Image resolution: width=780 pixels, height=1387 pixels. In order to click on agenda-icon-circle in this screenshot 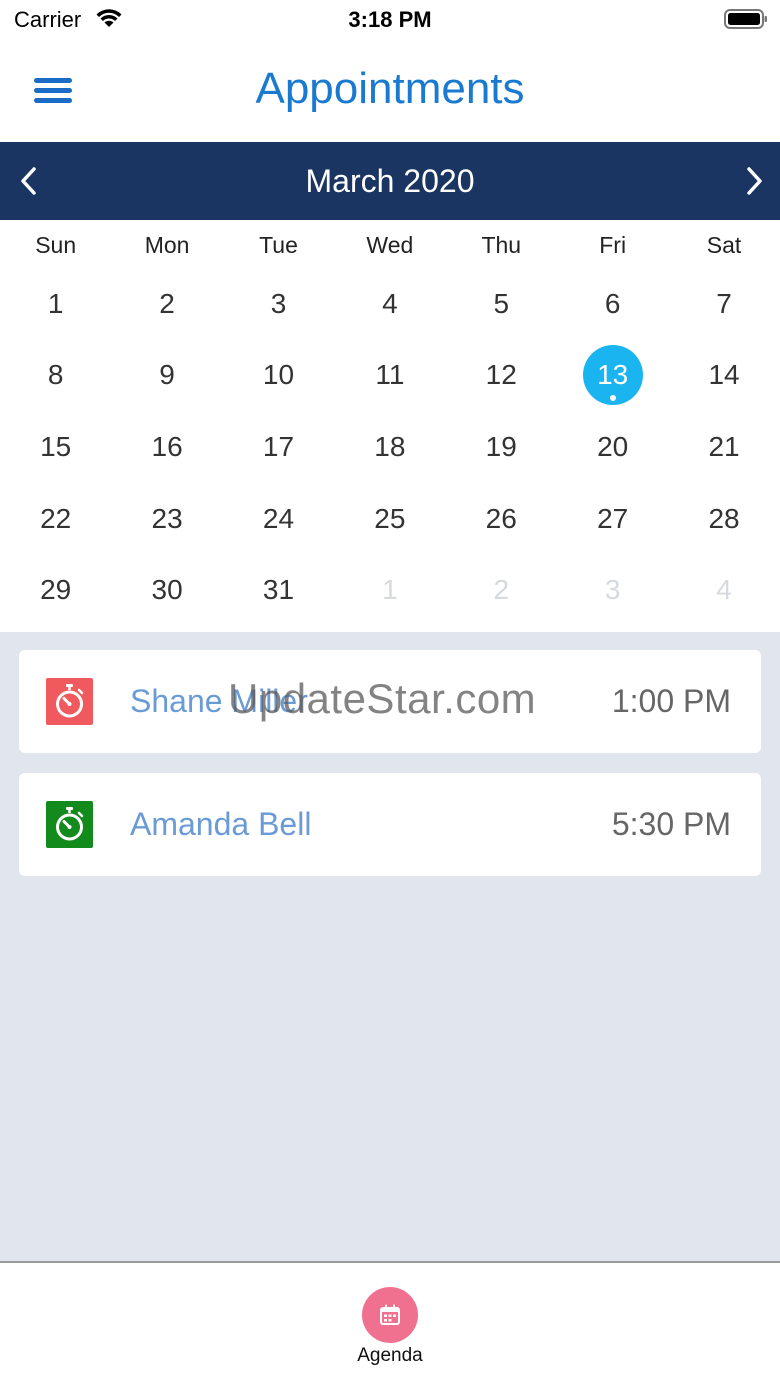, I will do `click(390, 1315)`.